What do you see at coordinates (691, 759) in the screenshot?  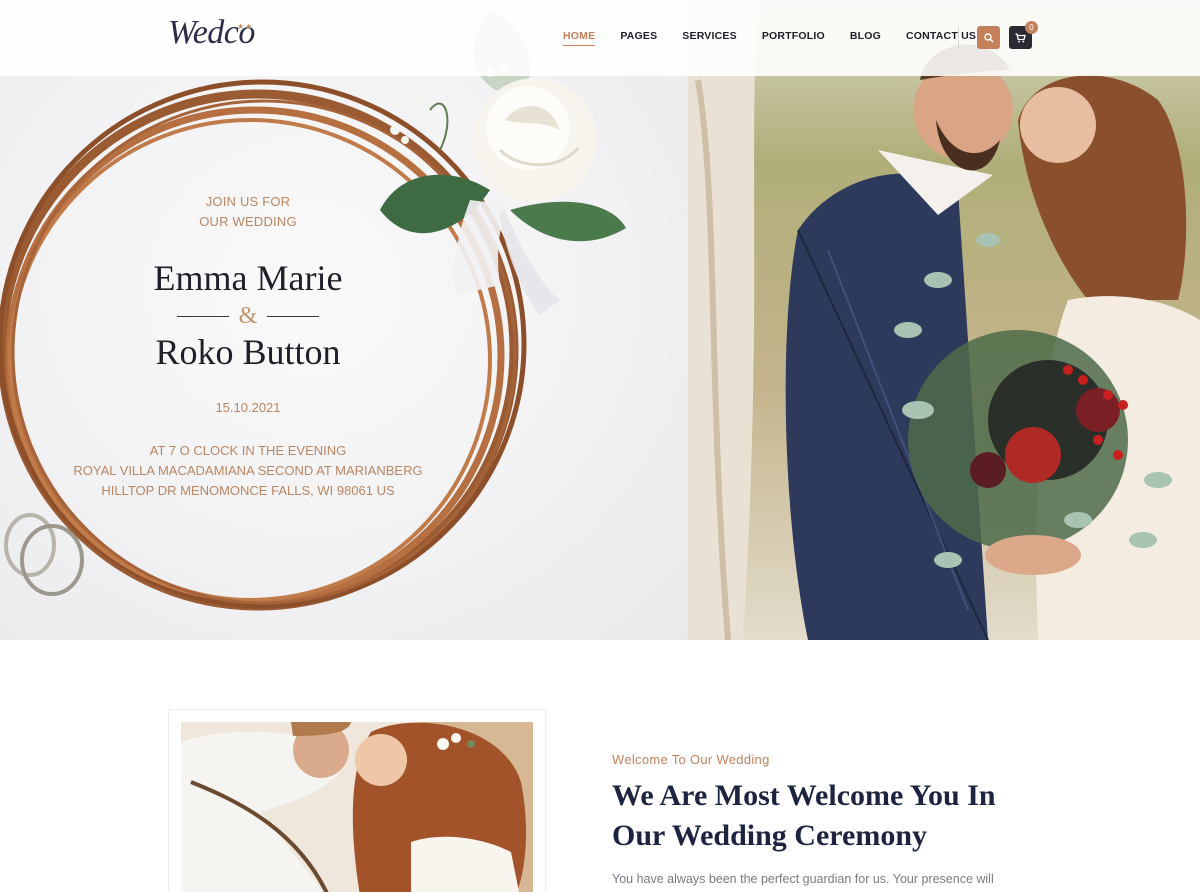 I see `welcome-kicker: Welcome To Our Wedding` at bounding box center [691, 759].